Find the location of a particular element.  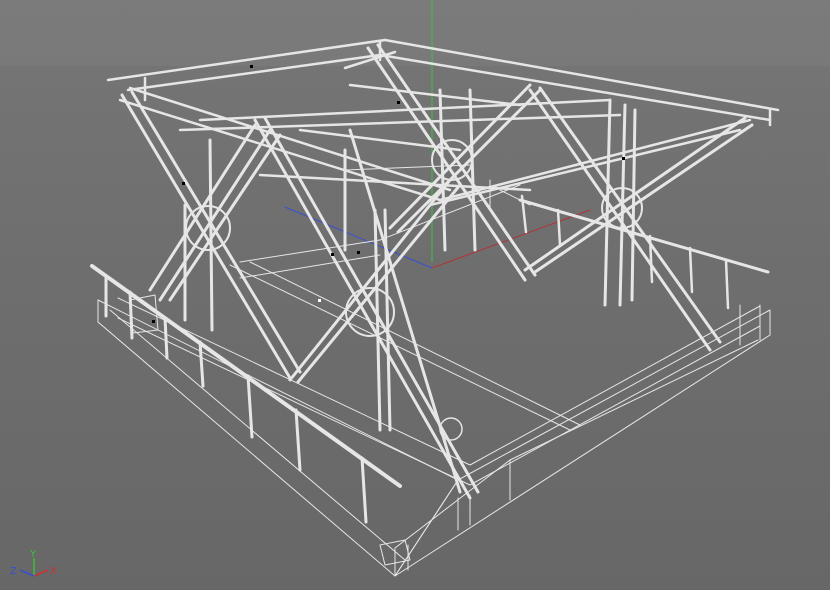

gizmo-z-axis is located at coordinates (27, 573).